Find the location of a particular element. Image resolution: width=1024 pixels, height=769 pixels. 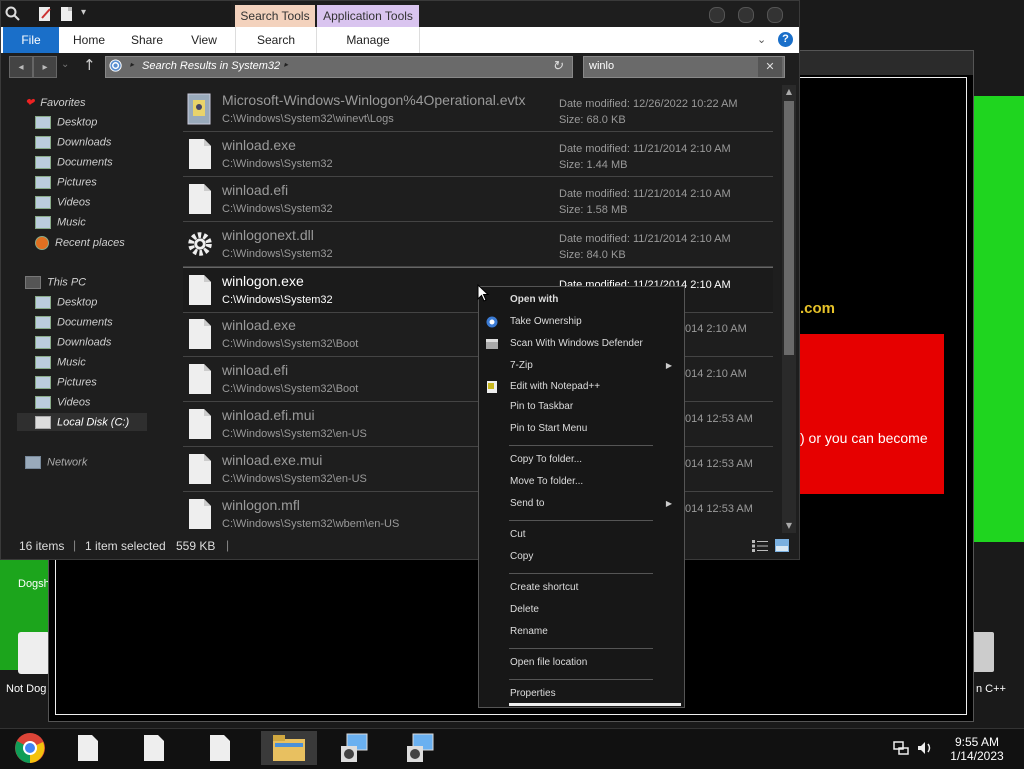

help-icon: ? is located at coordinates (785, 39).